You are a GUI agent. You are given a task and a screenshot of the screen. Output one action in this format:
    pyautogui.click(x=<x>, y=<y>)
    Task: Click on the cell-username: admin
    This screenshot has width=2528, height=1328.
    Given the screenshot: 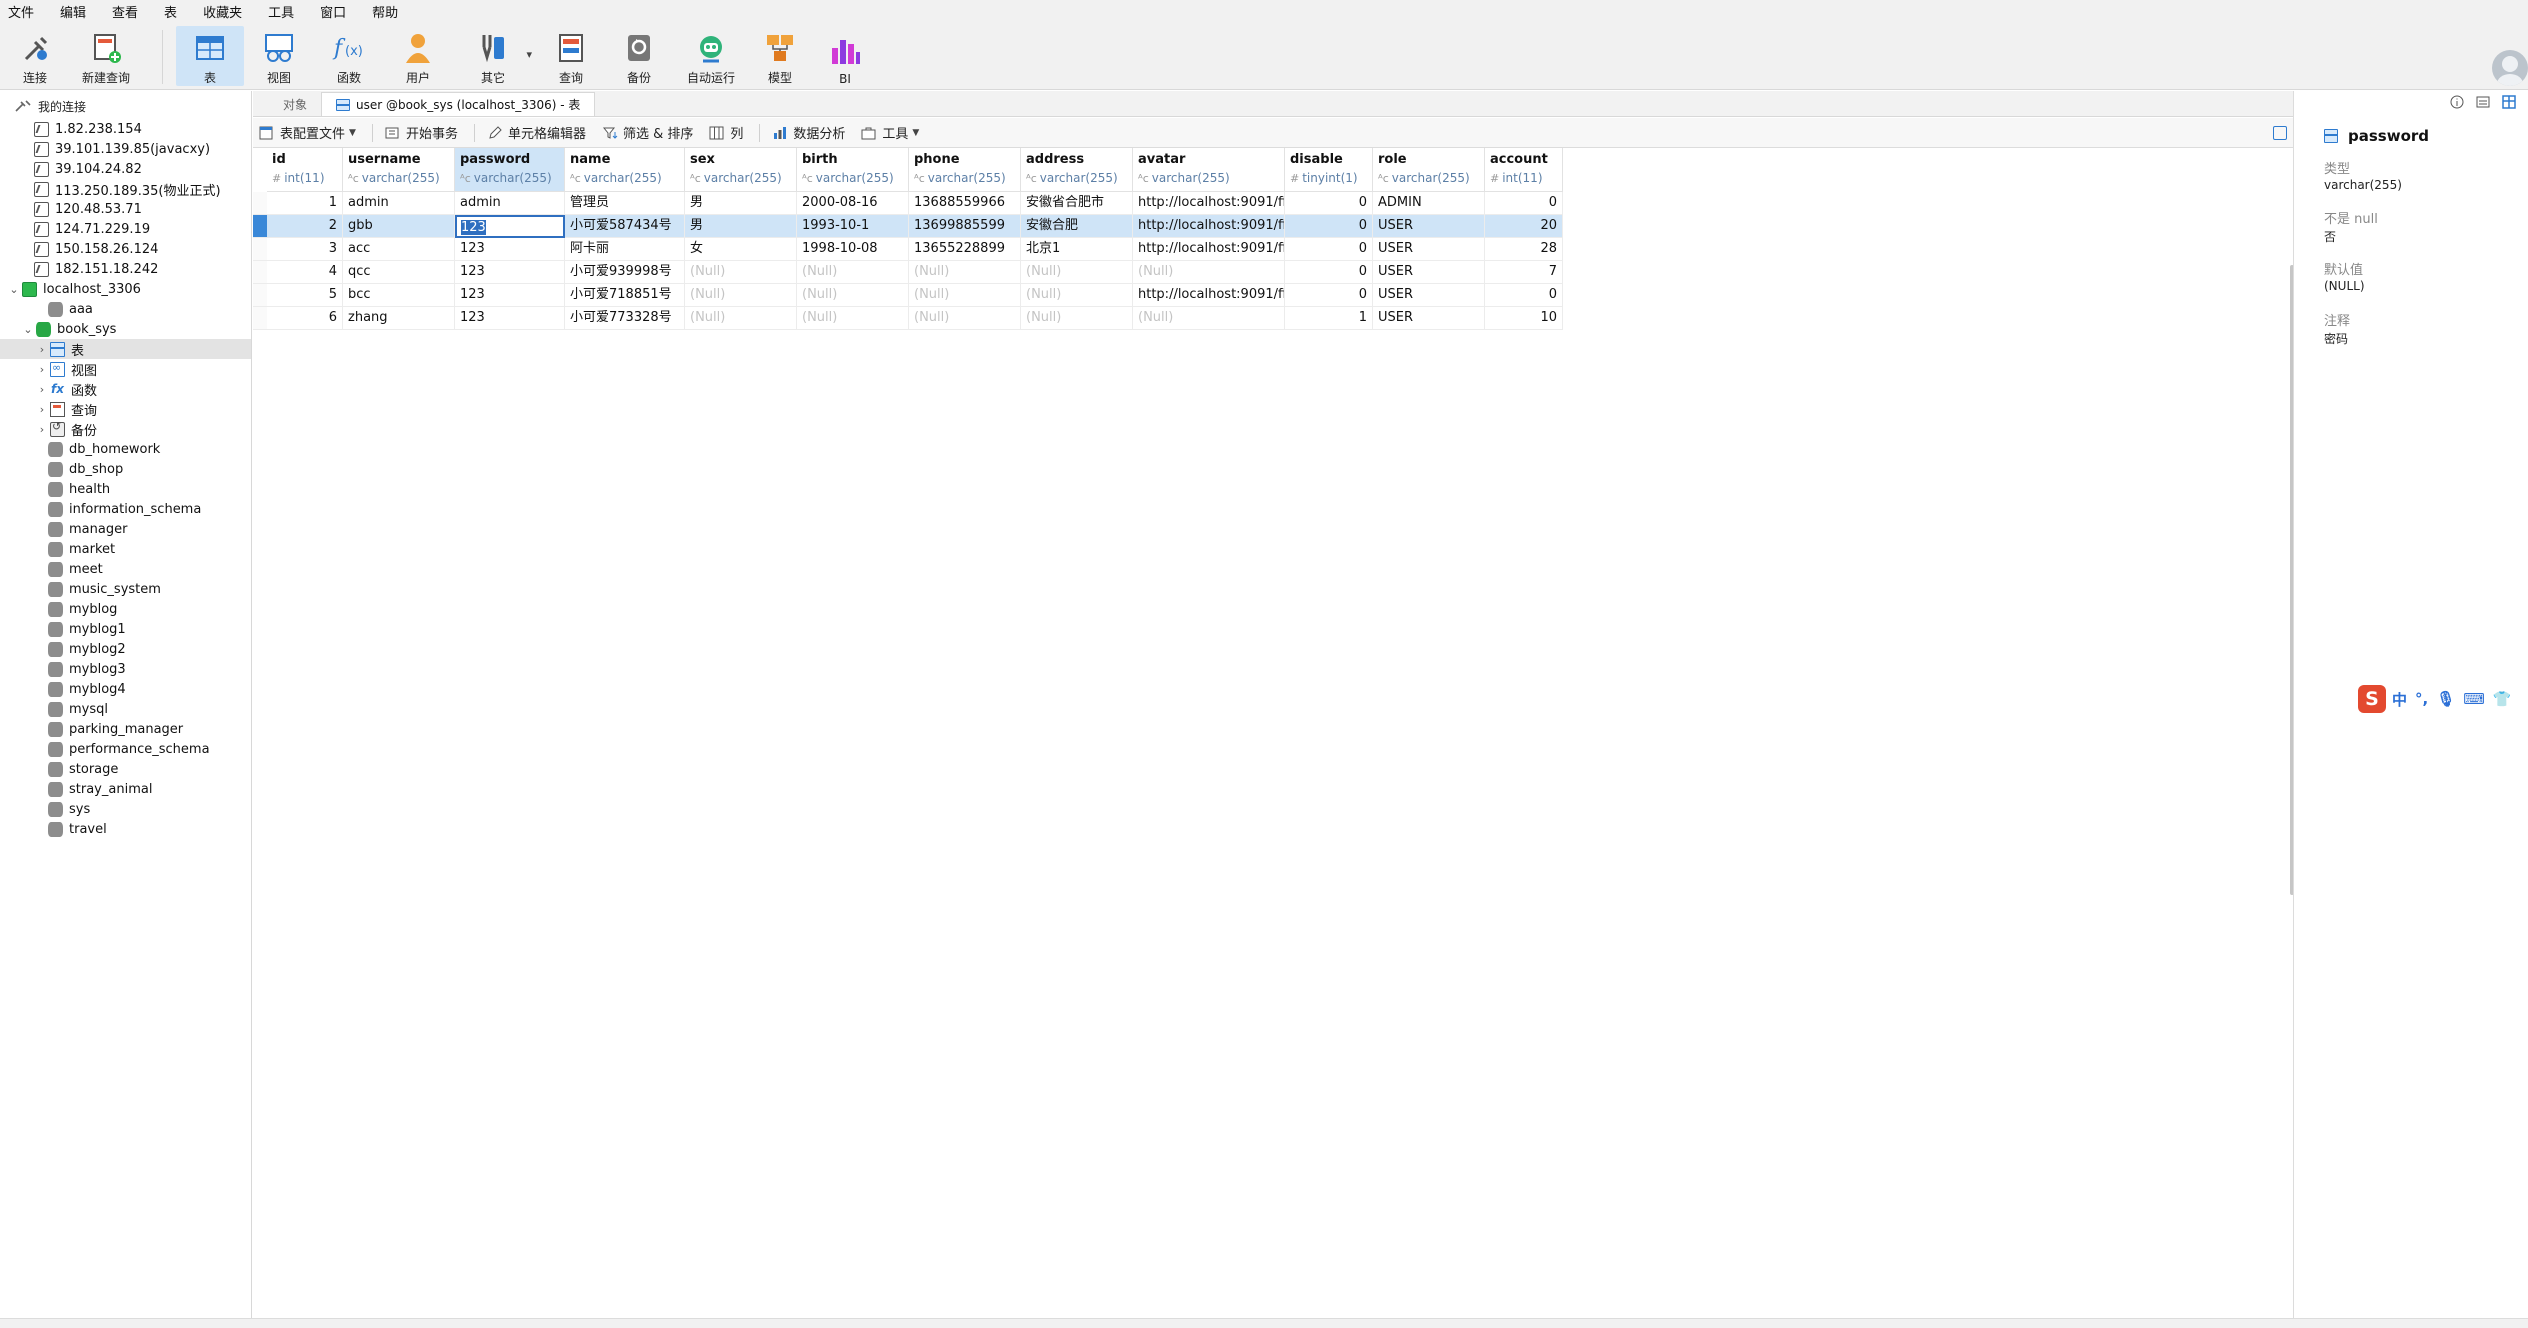 What is the action you would take?
    pyautogui.click(x=399, y=203)
    